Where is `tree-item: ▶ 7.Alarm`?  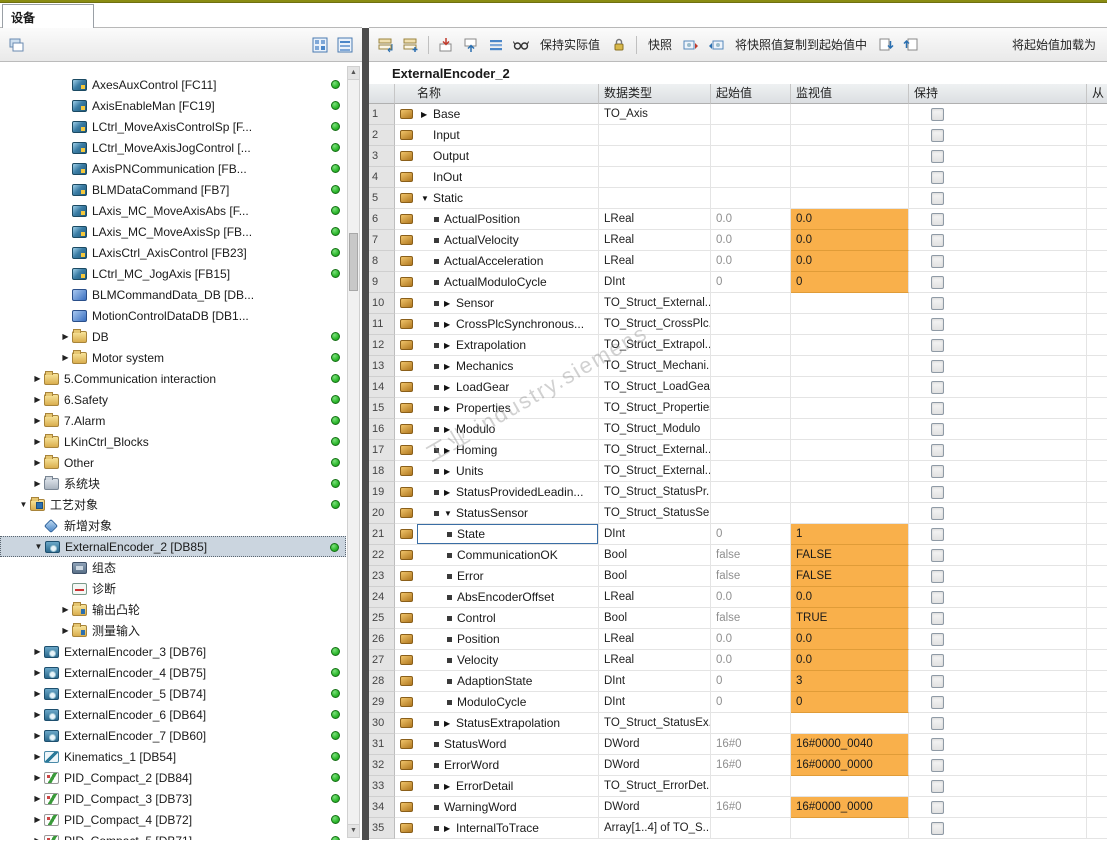 tree-item: ▶ 7.Alarm is located at coordinates (173, 420).